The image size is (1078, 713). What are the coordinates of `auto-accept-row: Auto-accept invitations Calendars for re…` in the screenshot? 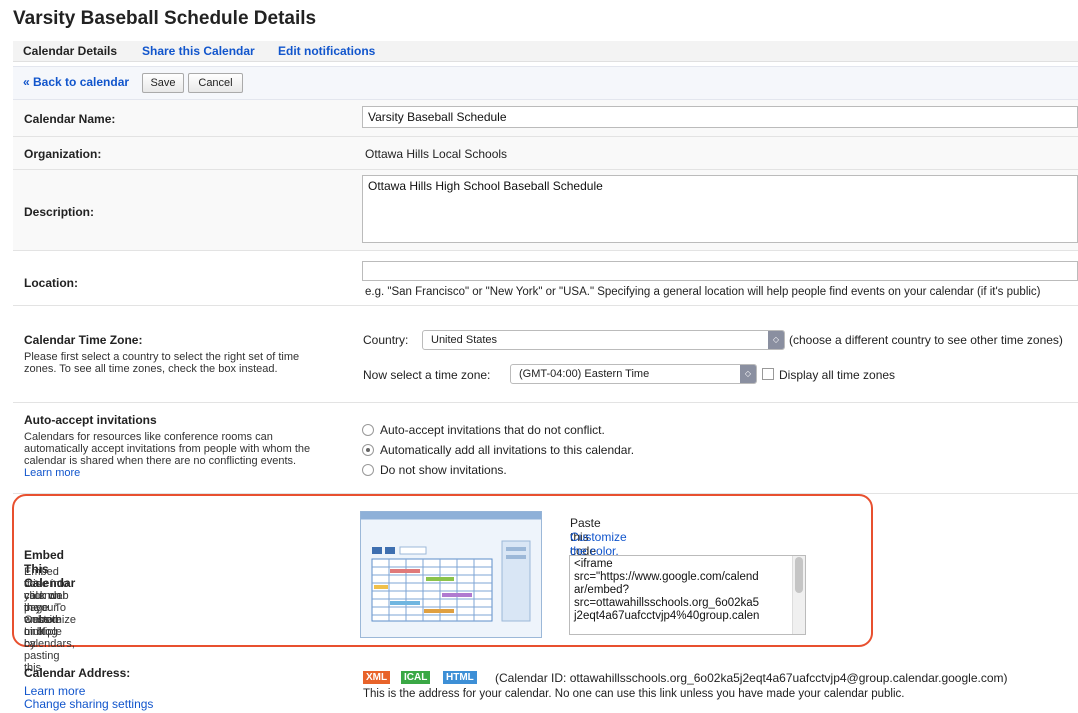 It's located at (545, 448).